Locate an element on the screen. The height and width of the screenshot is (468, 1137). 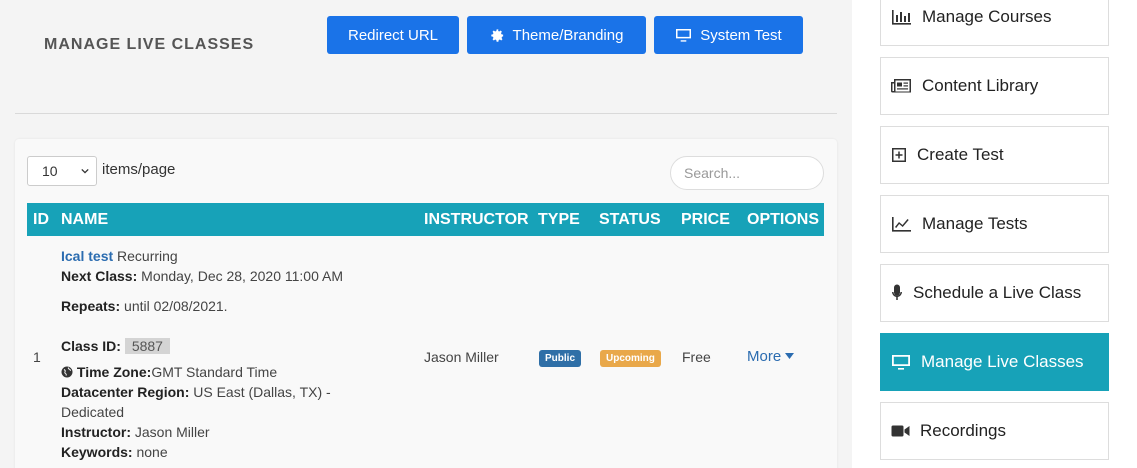
sidebar-item-schedule-live-class: Schedule a Live Class is located at coordinates (994, 293).